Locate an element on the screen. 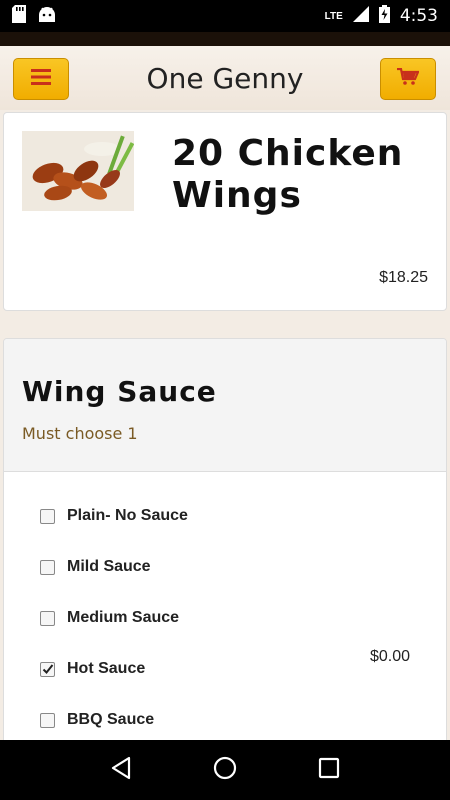 The width and height of the screenshot is (450, 800). cart-button is located at coordinates (408, 79).